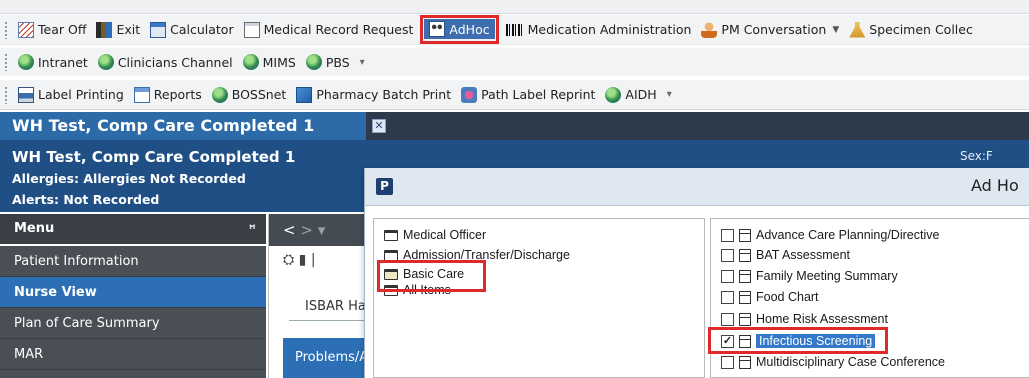  What do you see at coordinates (326, 358) in the screenshot?
I see `problems-tab: Problems/A` at bounding box center [326, 358].